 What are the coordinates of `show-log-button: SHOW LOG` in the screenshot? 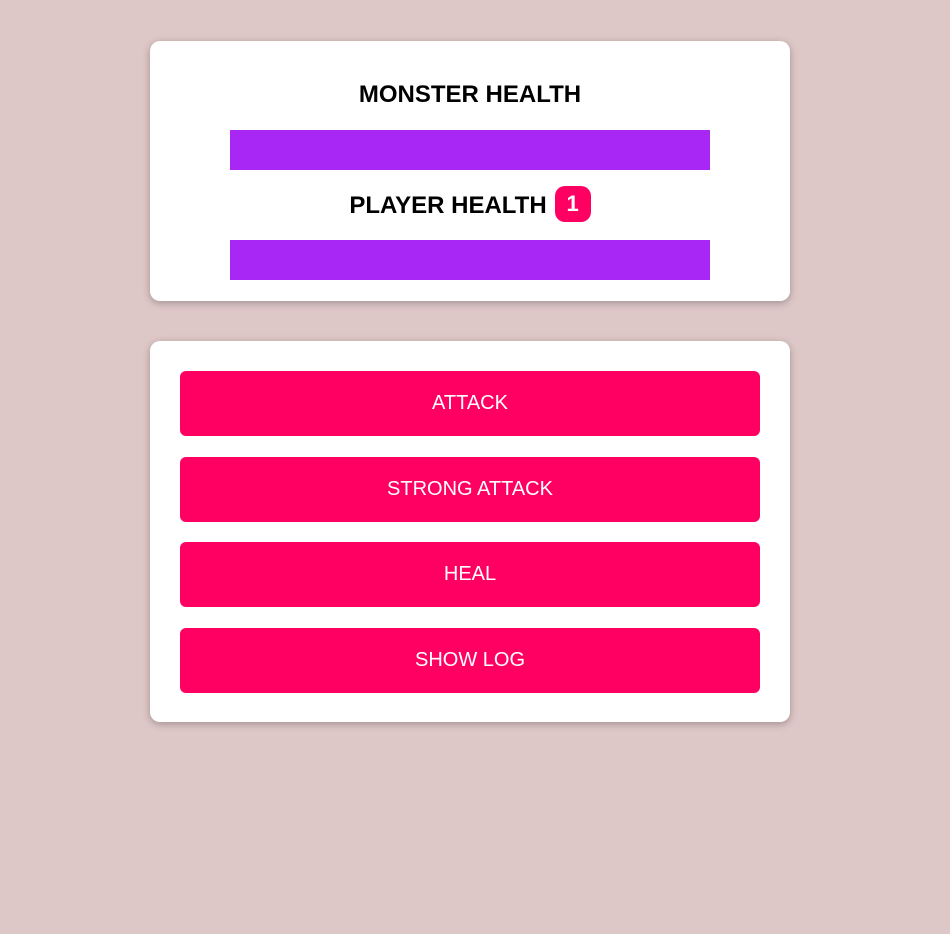 It's located at (470, 660).